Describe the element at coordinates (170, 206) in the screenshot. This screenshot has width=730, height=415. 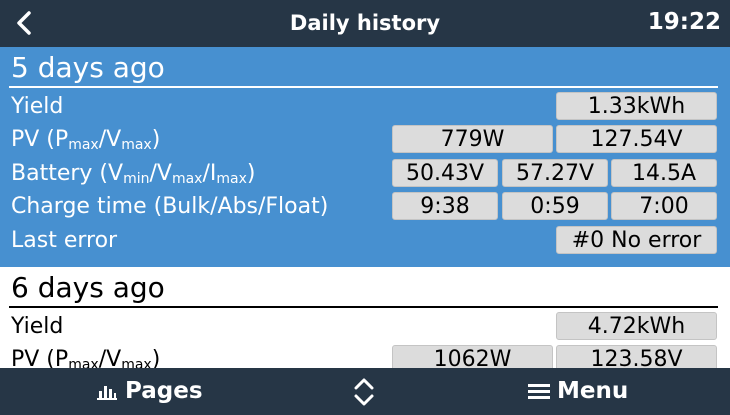
I see `charge-time-label: Charge time (Bulk/Abs/Float)` at that location.